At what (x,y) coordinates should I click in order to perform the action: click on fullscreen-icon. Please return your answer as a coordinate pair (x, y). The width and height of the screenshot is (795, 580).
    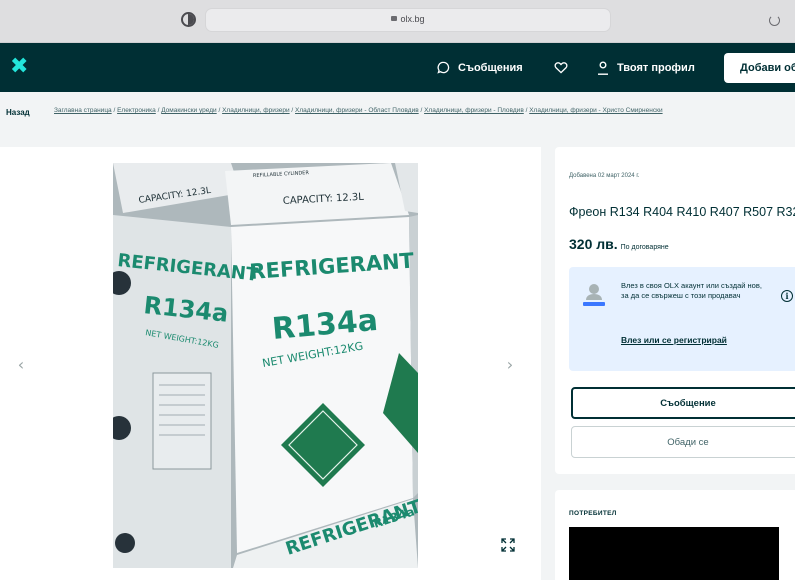
    Looking at the image, I should click on (508, 545).